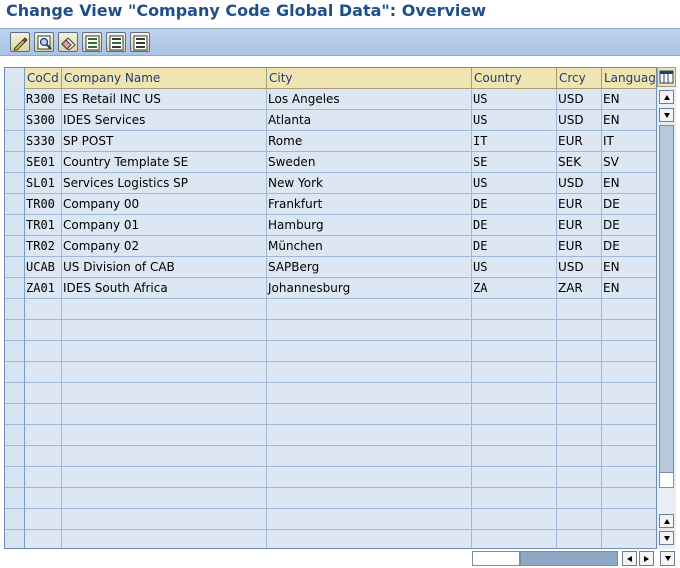 The width and height of the screenshot is (680, 568). Describe the element at coordinates (369, 288) in the screenshot. I see `cell-city: Johannesburg` at that location.